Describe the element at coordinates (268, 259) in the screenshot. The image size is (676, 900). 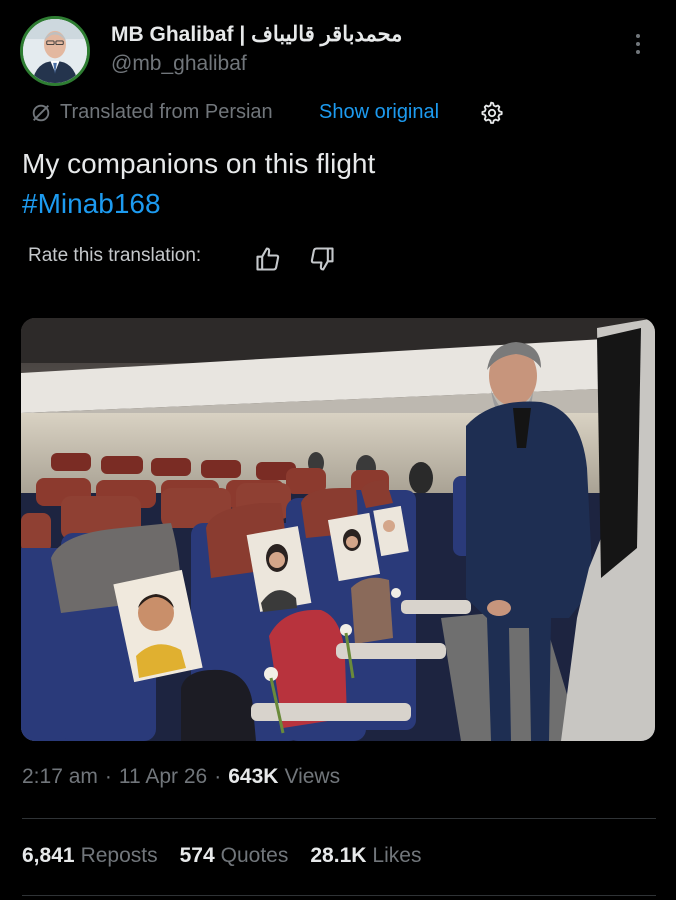
I see `thumbs-up-icon` at that location.